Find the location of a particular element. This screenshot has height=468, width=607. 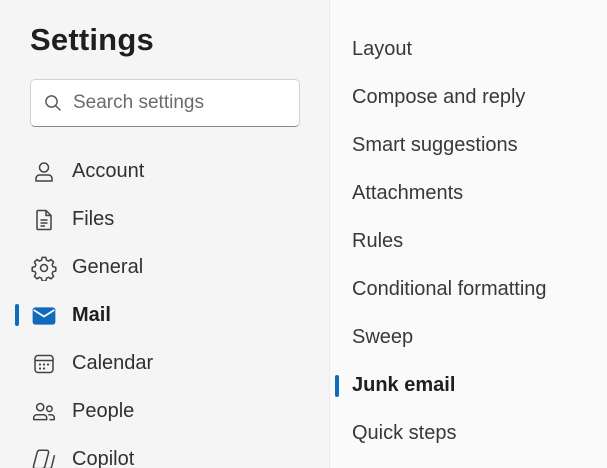

section-smart-suggestions: Smart suggestions is located at coordinates (468, 146).